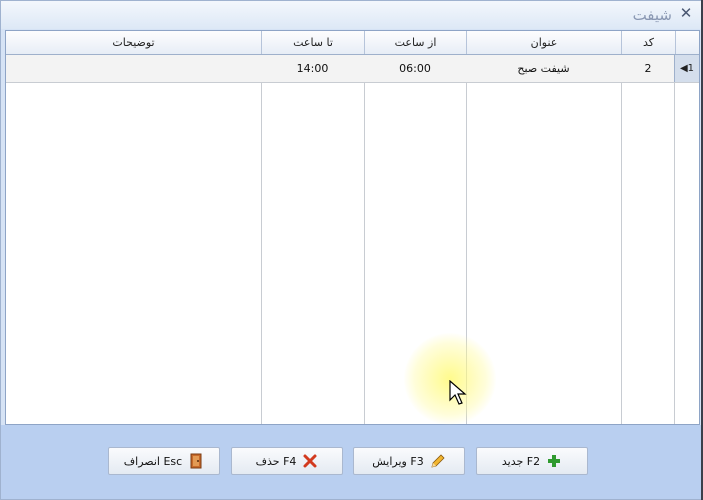 The height and width of the screenshot is (500, 703). I want to click on row-indicator: ◀1, so click(686, 68).